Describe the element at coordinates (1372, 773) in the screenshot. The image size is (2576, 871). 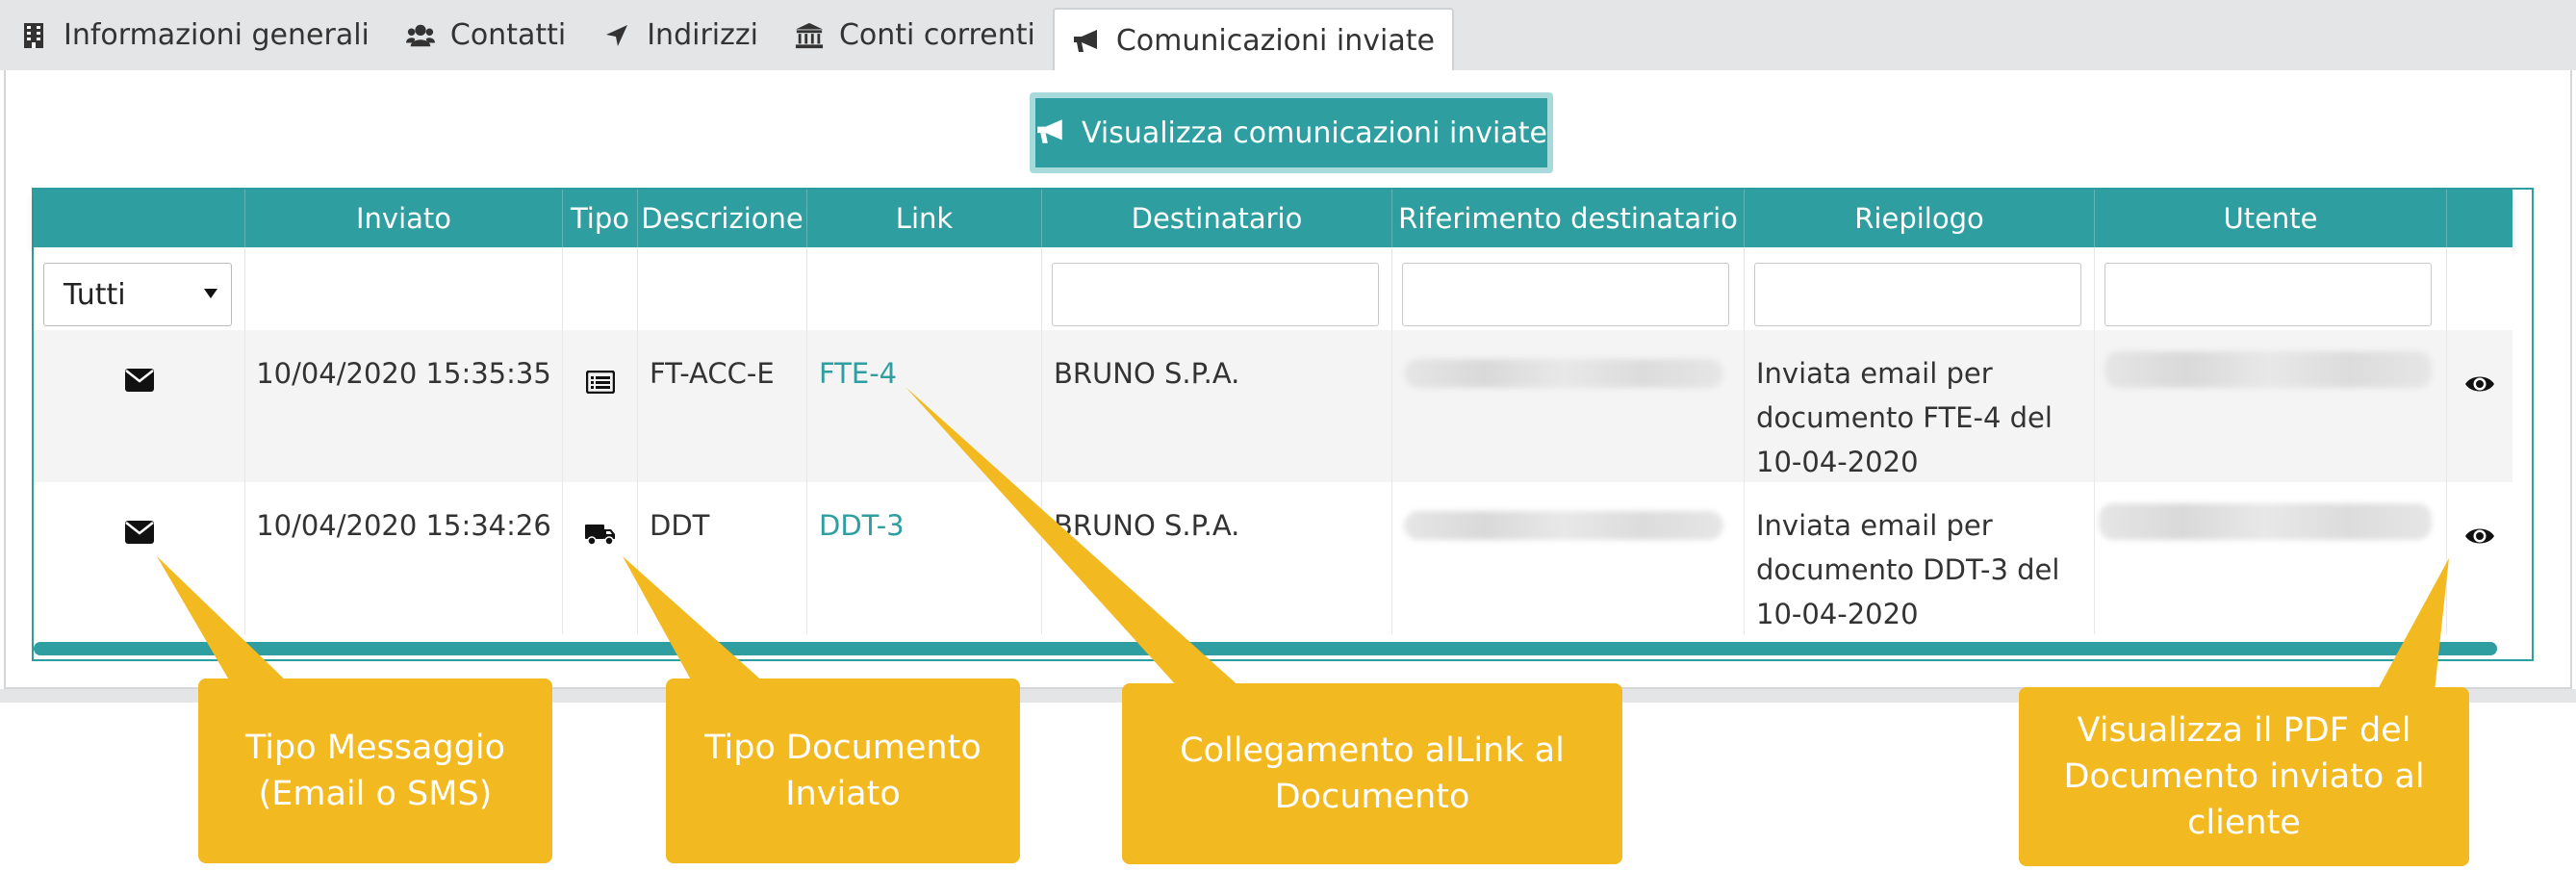
I see `callout-collegamento-link: Collegamento alLink al Documento` at that location.